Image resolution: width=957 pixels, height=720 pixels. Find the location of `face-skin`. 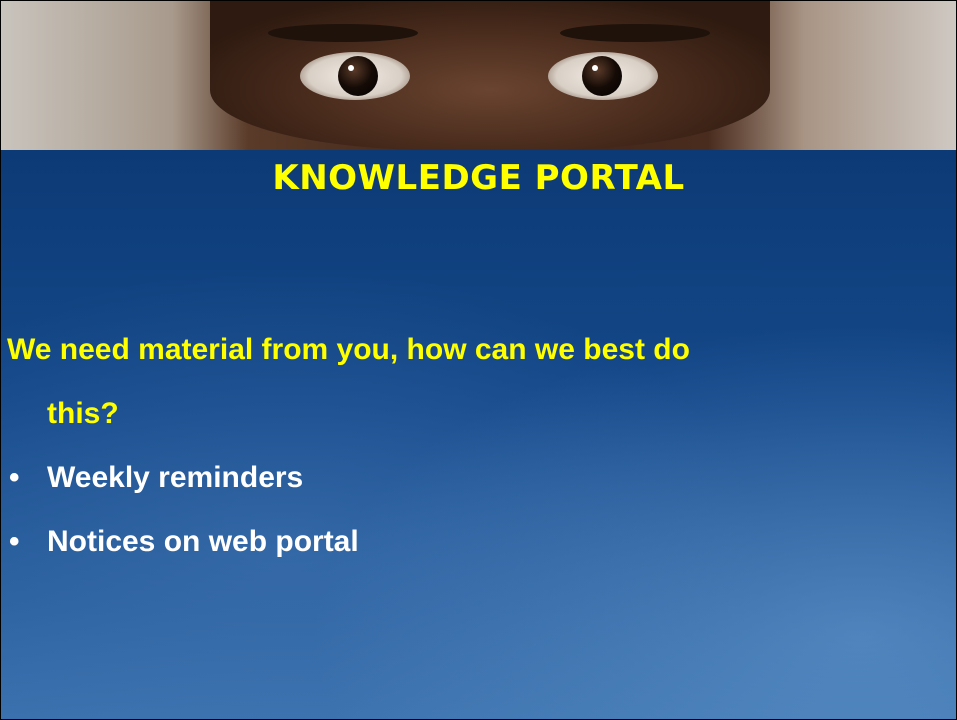

face-skin is located at coordinates (490, 75).